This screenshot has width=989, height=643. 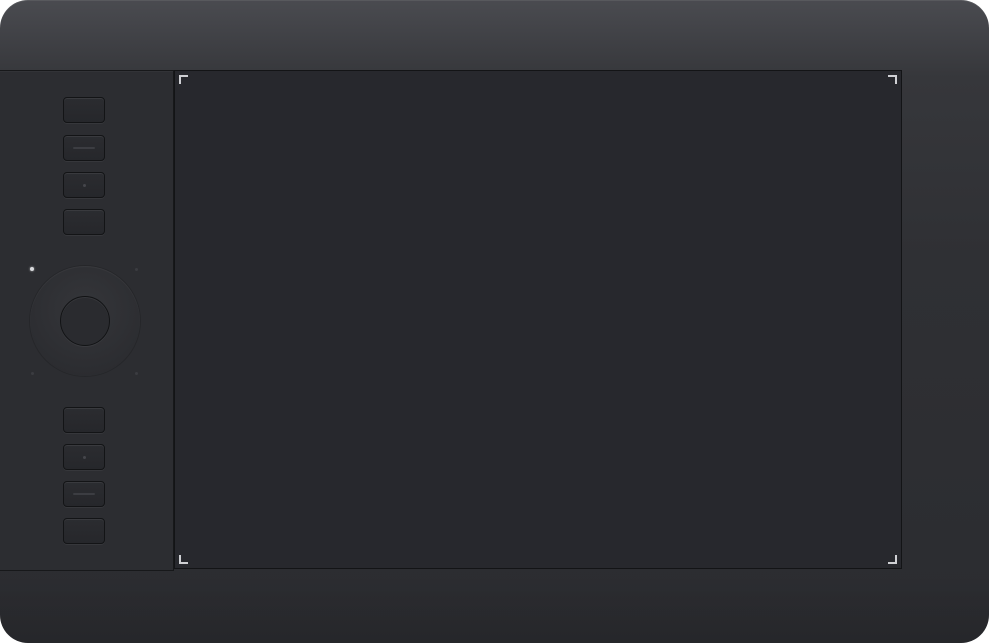 What do you see at coordinates (85, 321) in the screenshot?
I see `touch-ring-center-button` at bounding box center [85, 321].